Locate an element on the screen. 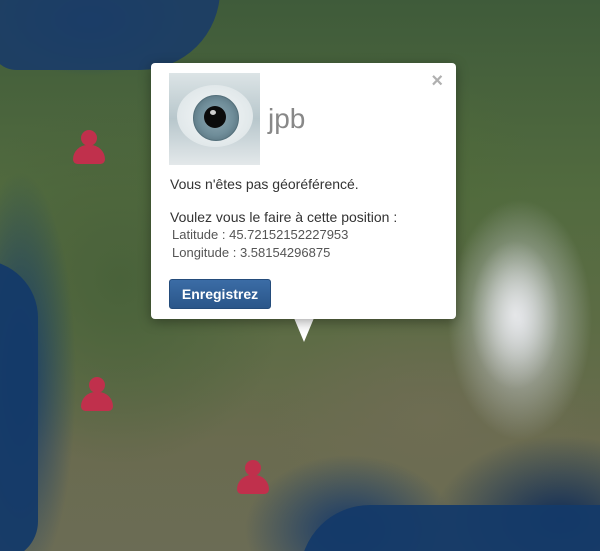  latitude-text: Latitude : 45.72152152227953 is located at coordinates (260, 234).